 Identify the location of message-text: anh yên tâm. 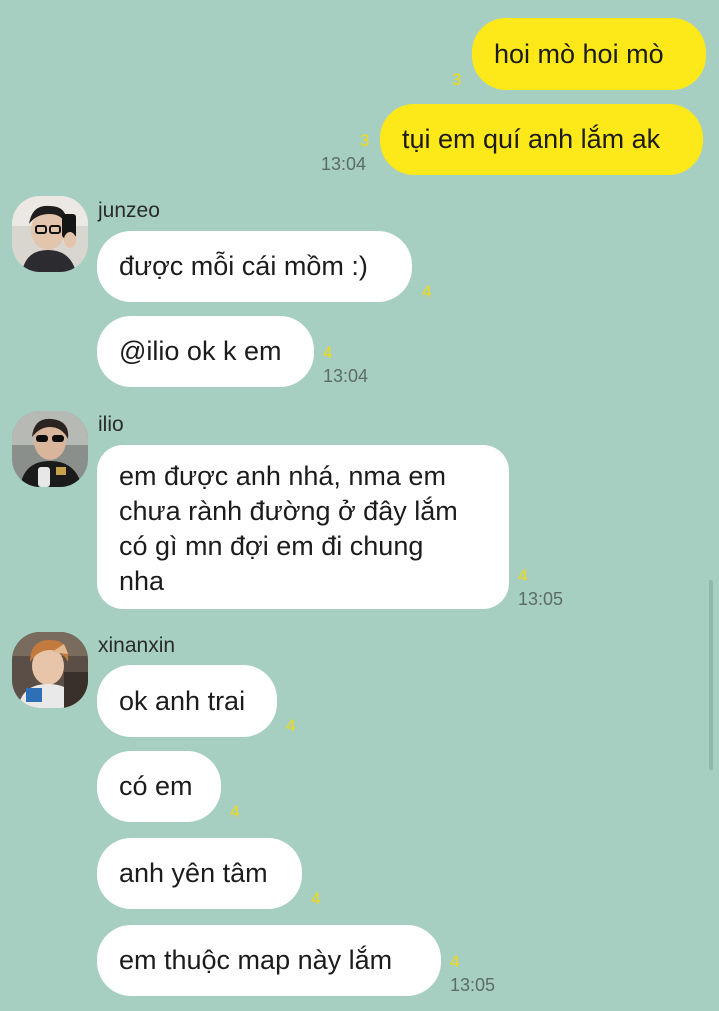
(193, 873).